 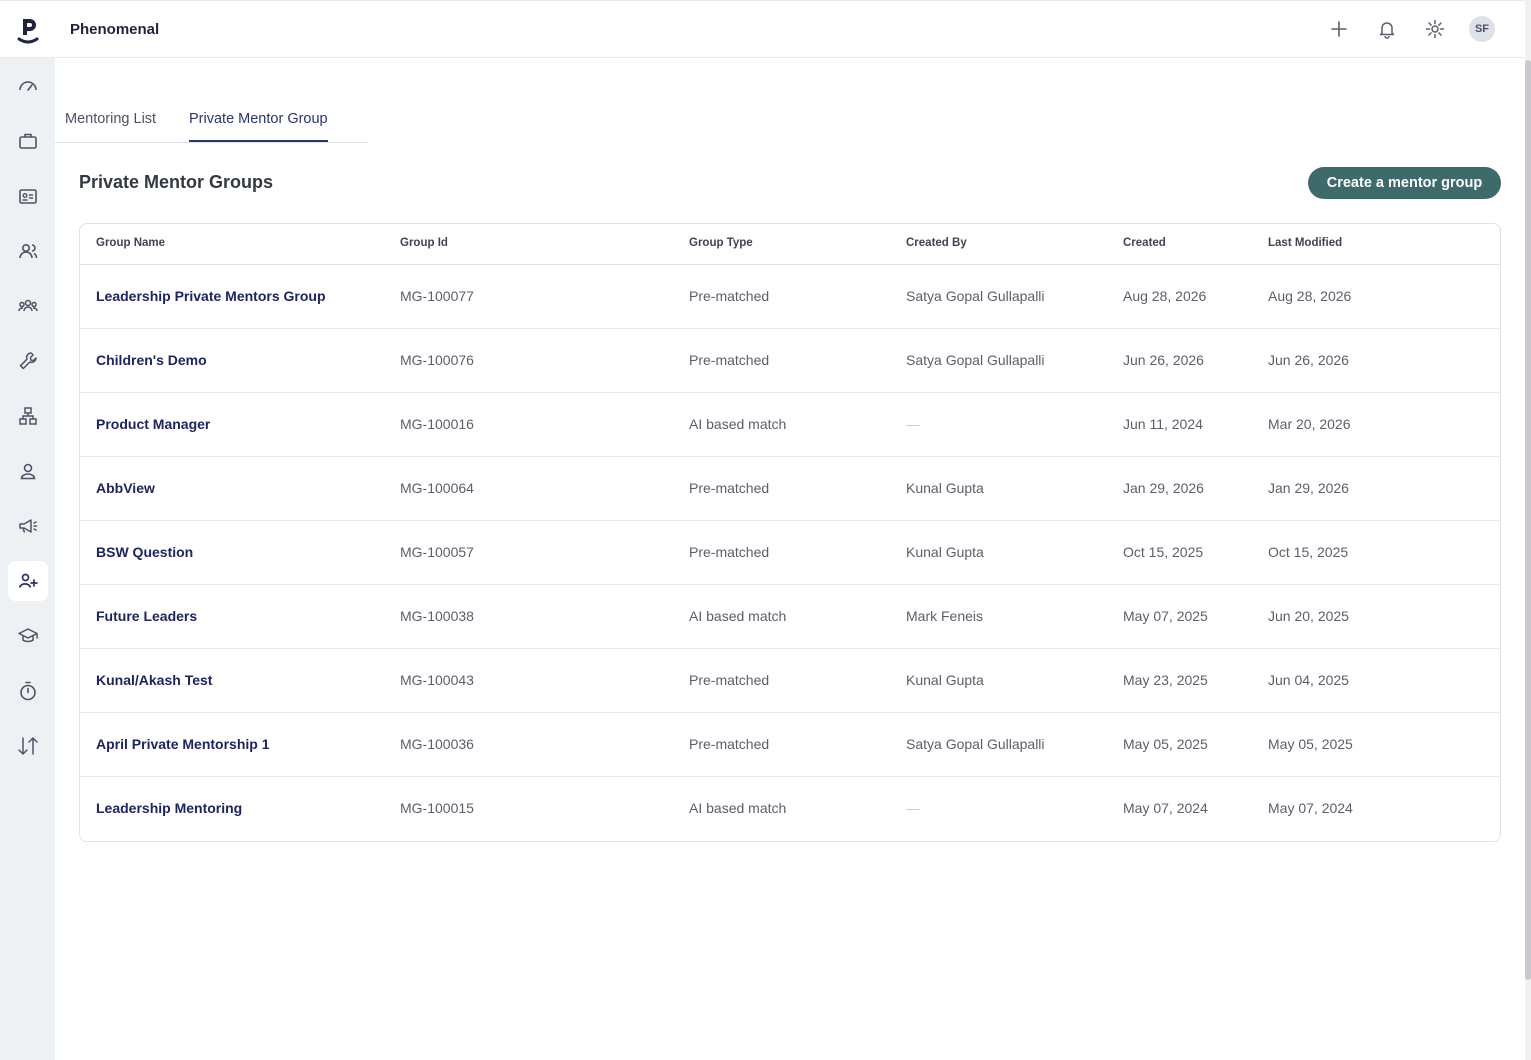 I want to click on sidebar-item-teams, so click(x=28, y=306).